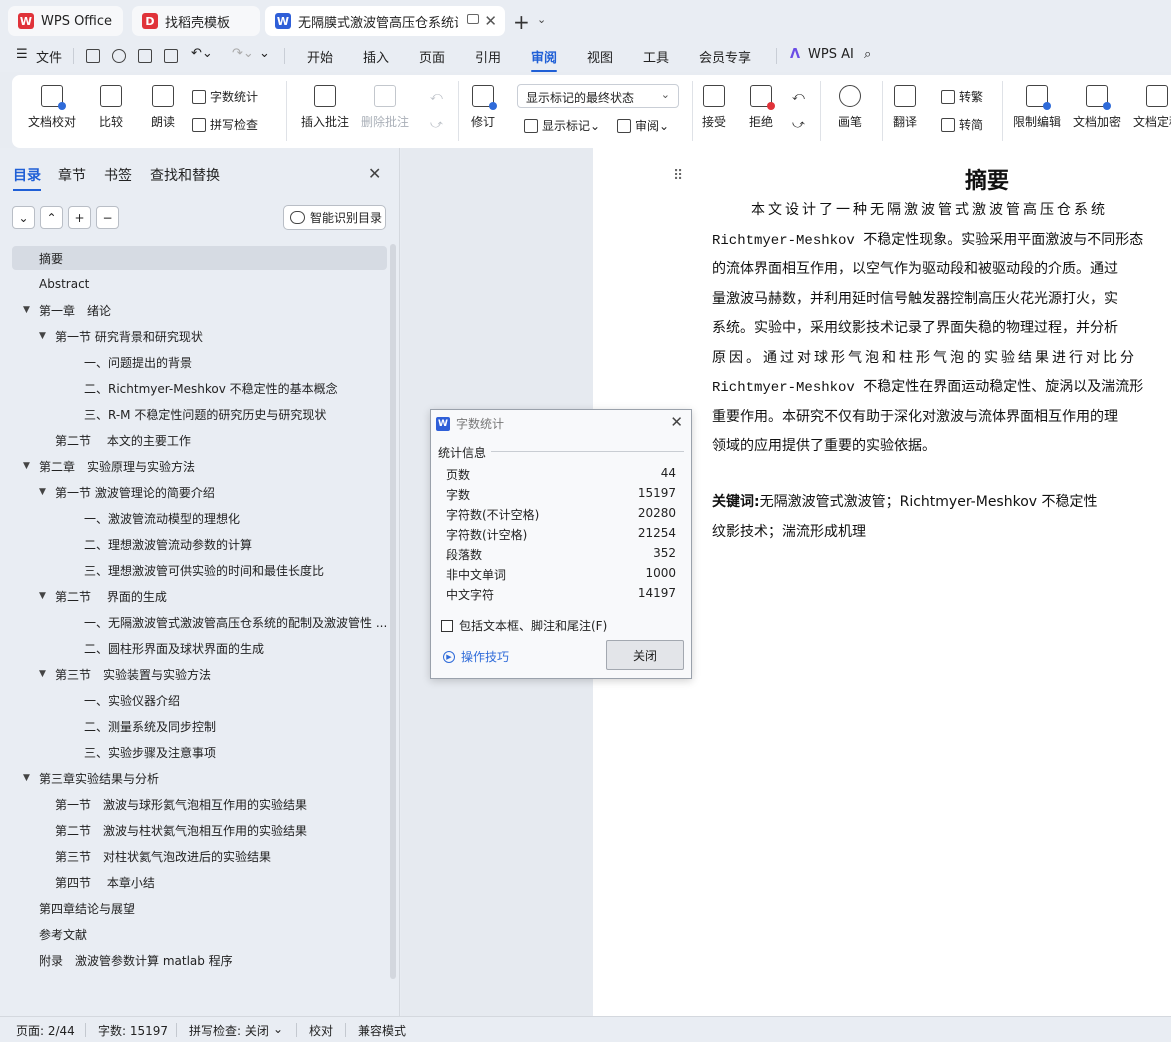 Image resolution: width=1171 pixels, height=1042 pixels. I want to click on drag-handle-icon: ⠿, so click(678, 176).